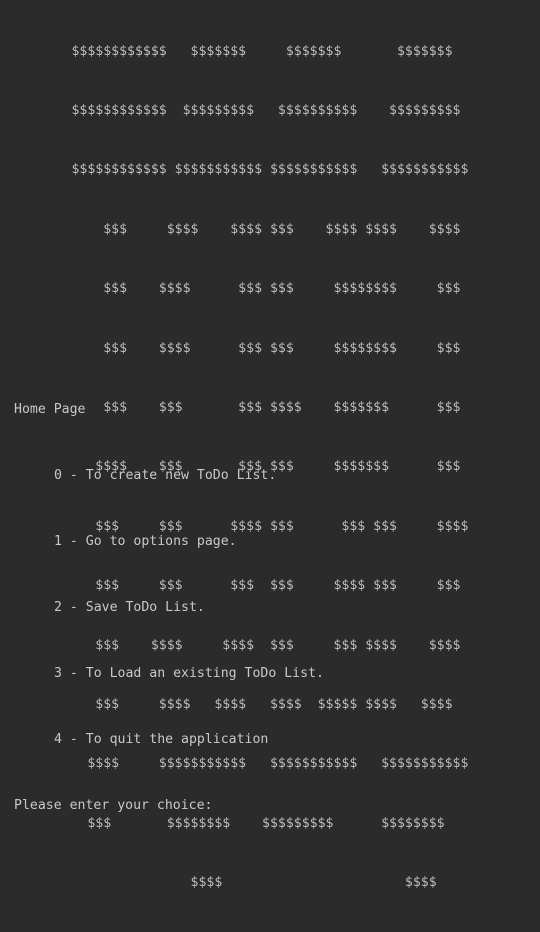 The height and width of the screenshot is (932, 540). I want to click on banner-line: $$$$$$$$$$$$ $$$$$$$ $$$$$$$ $$$$$$$, so click(226, 51).